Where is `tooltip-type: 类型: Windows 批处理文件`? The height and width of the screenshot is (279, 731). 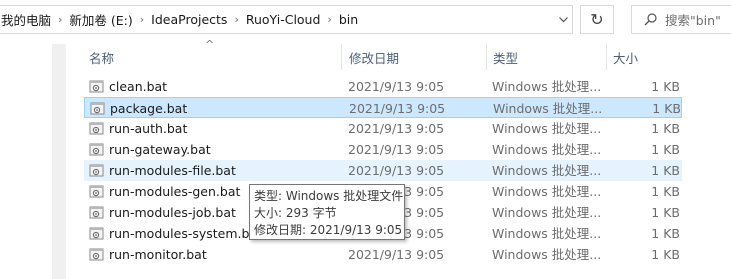
tooltip-type: 类型: Windows 批处理文件 is located at coordinates (329, 196).